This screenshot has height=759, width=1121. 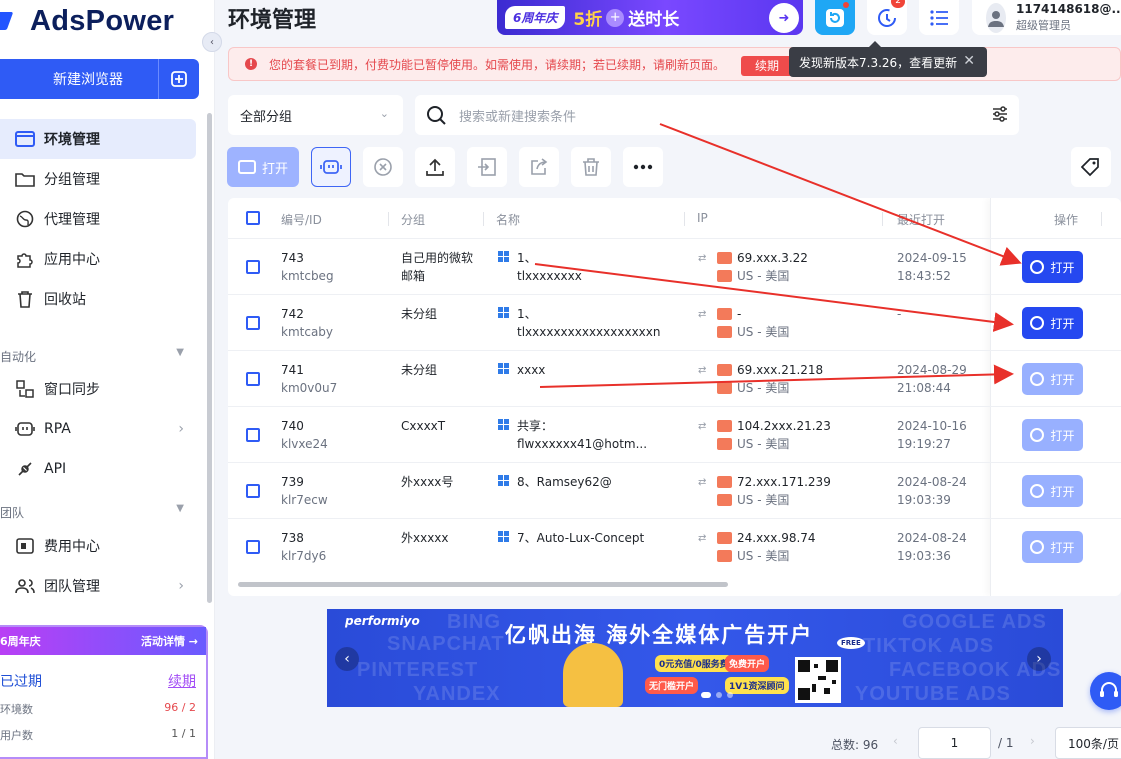 What do you see at coordinates (25, 179) in the screenshot?
I see `folder-icon` at bounding box center [25, 179].